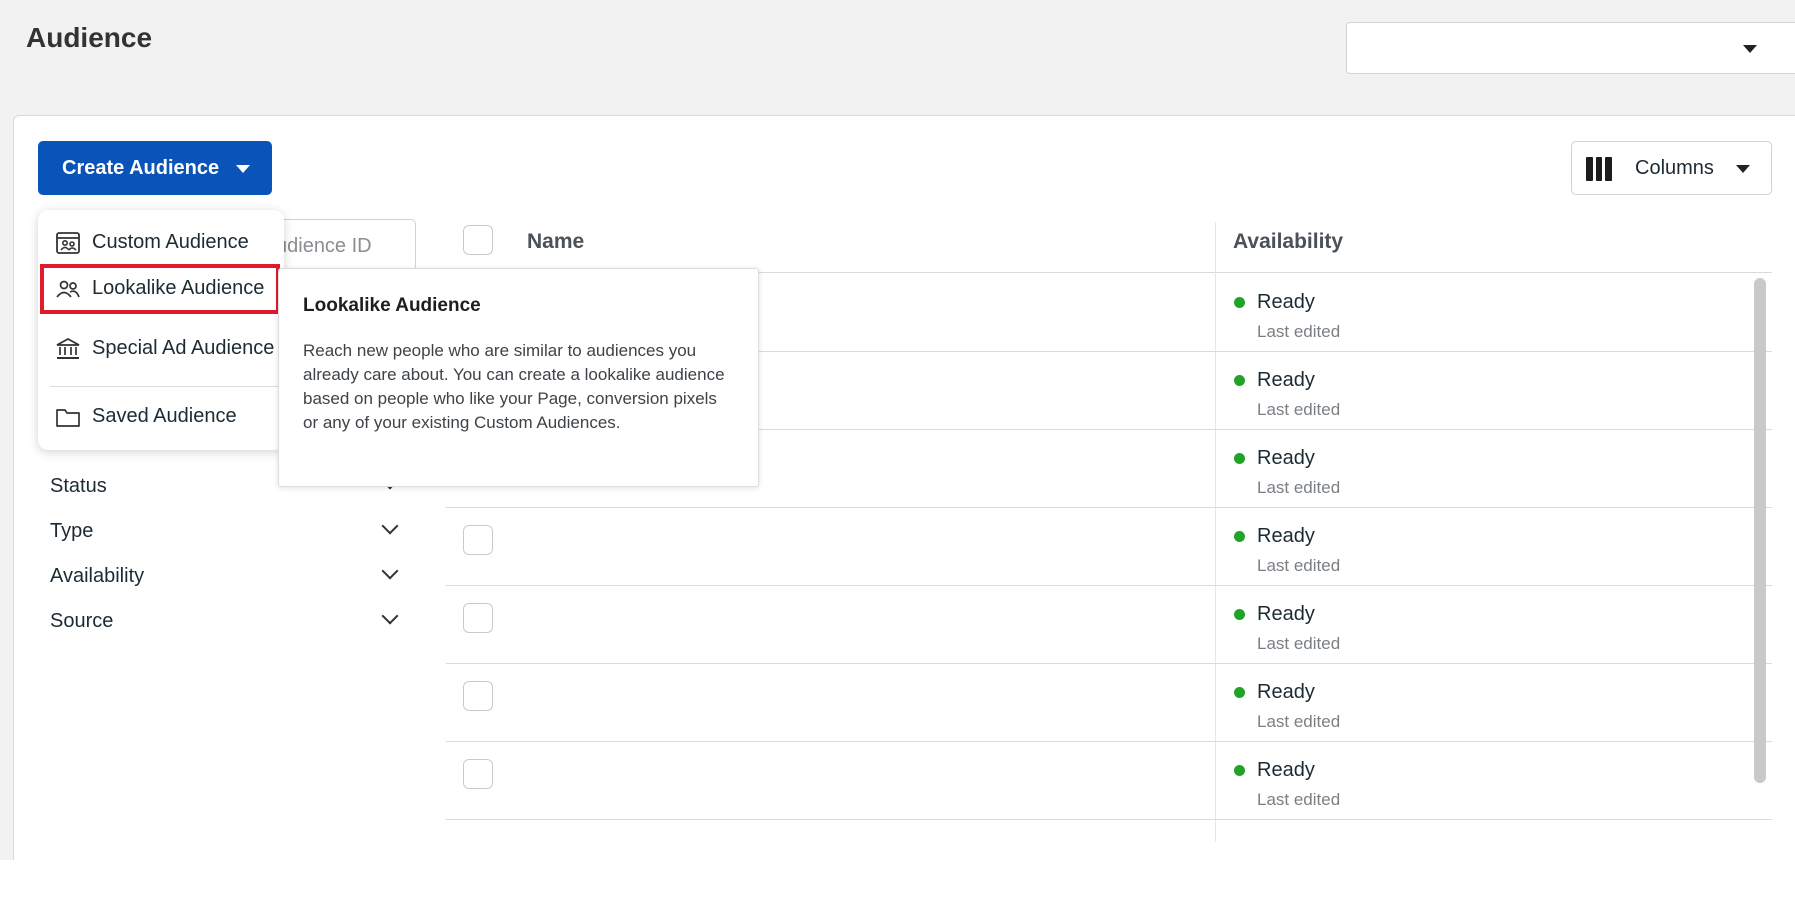  Describe the element at coordinates (81, 621) in the screenshot. I see `filter-source: Source` at that location.